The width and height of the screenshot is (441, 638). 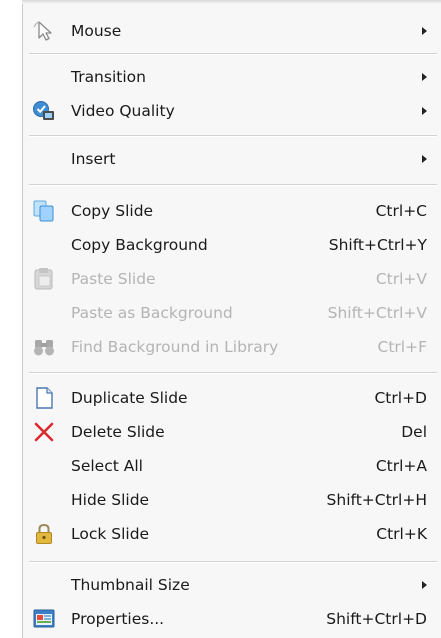 What do you see at coordinates (108, 77) in the screenshot?
I see `menu-item-label: Transition` at bounding box center [108, 77].